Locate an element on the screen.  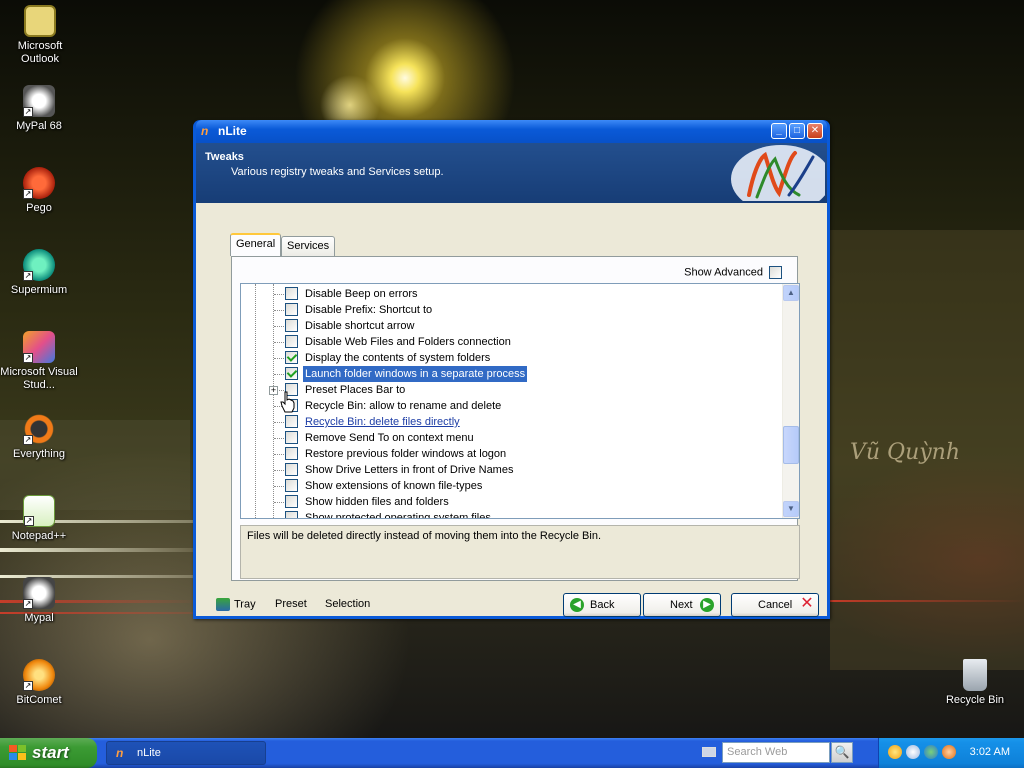
close-icon: ✕ is located at coordinates (815, 130).